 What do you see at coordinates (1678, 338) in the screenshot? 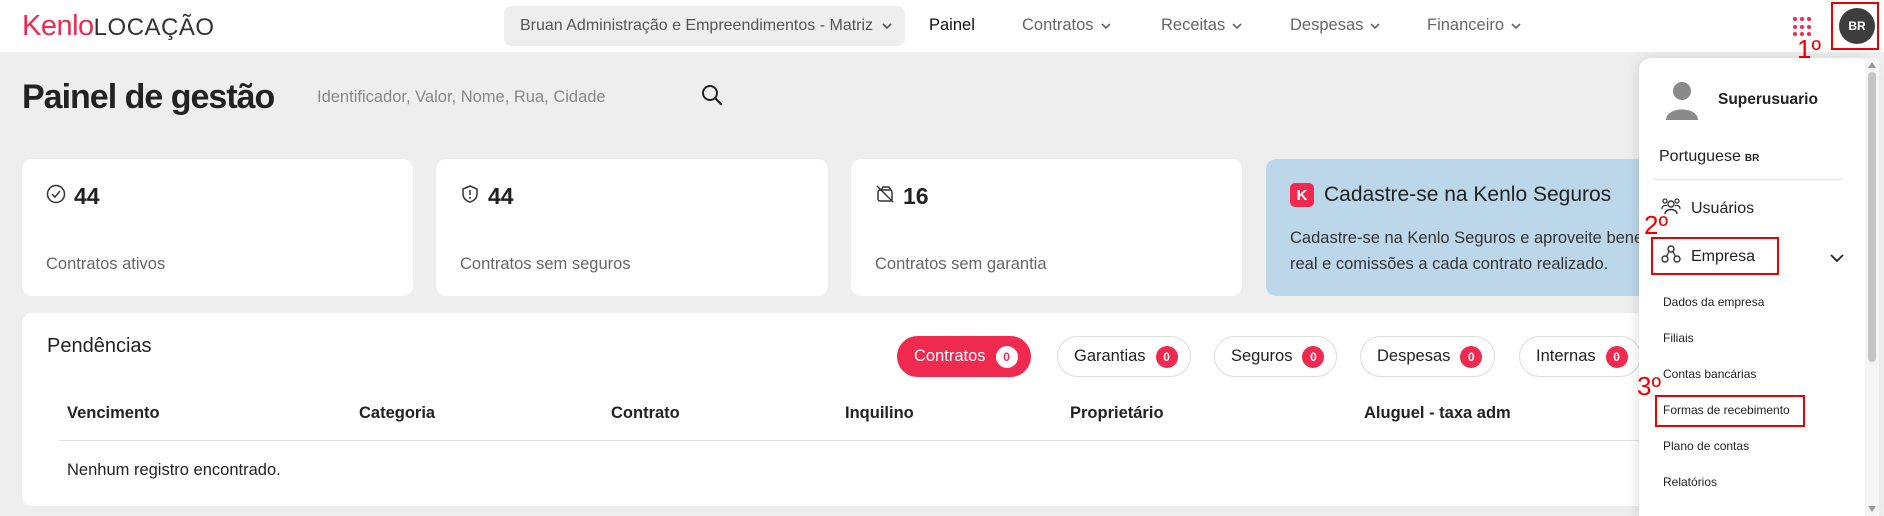
I see `submenu-filiais: Filiais` at bounding box center [1678, 338].